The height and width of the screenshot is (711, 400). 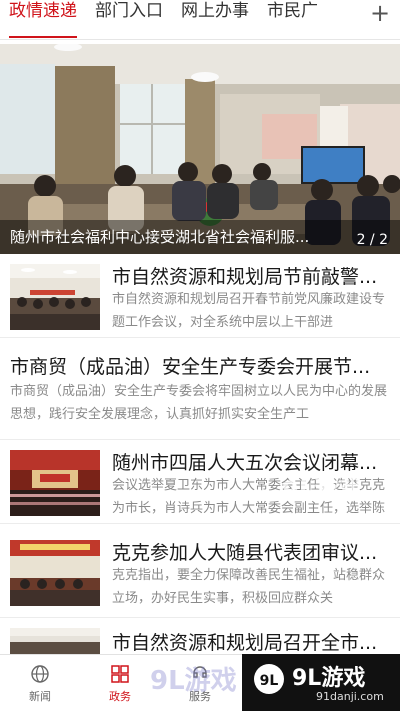 What do you see at coordinates (40, 696) in the screenshot?
I see `nav-label: 新闻` at bounding box center [40, 696].